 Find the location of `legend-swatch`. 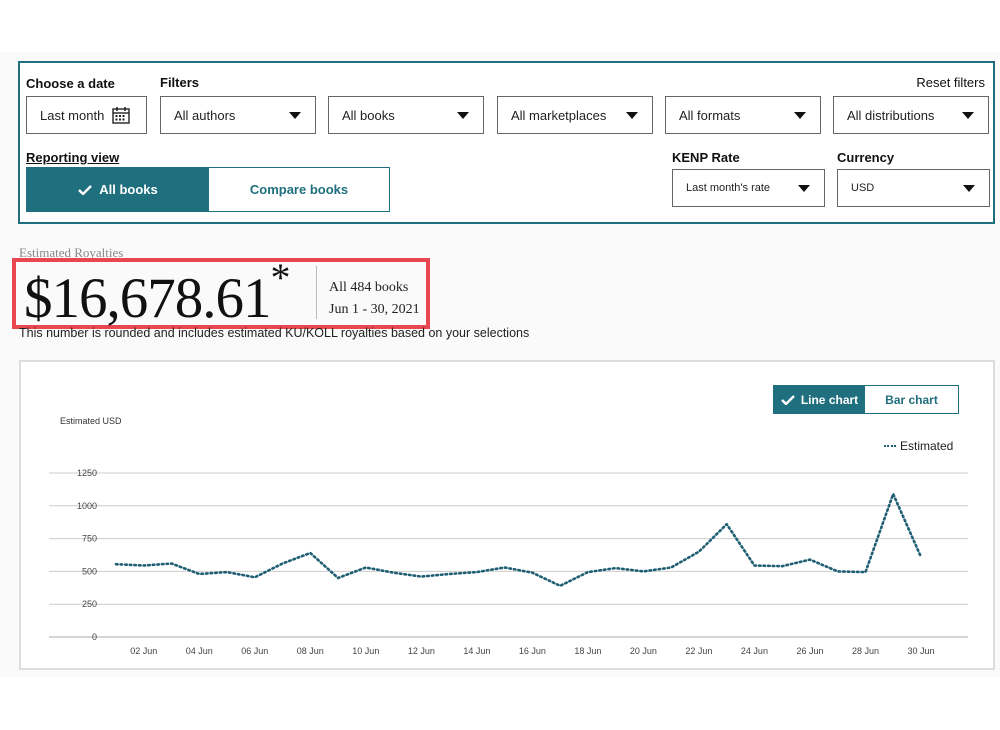

legend-swatch is located at coordinates (890, 446).